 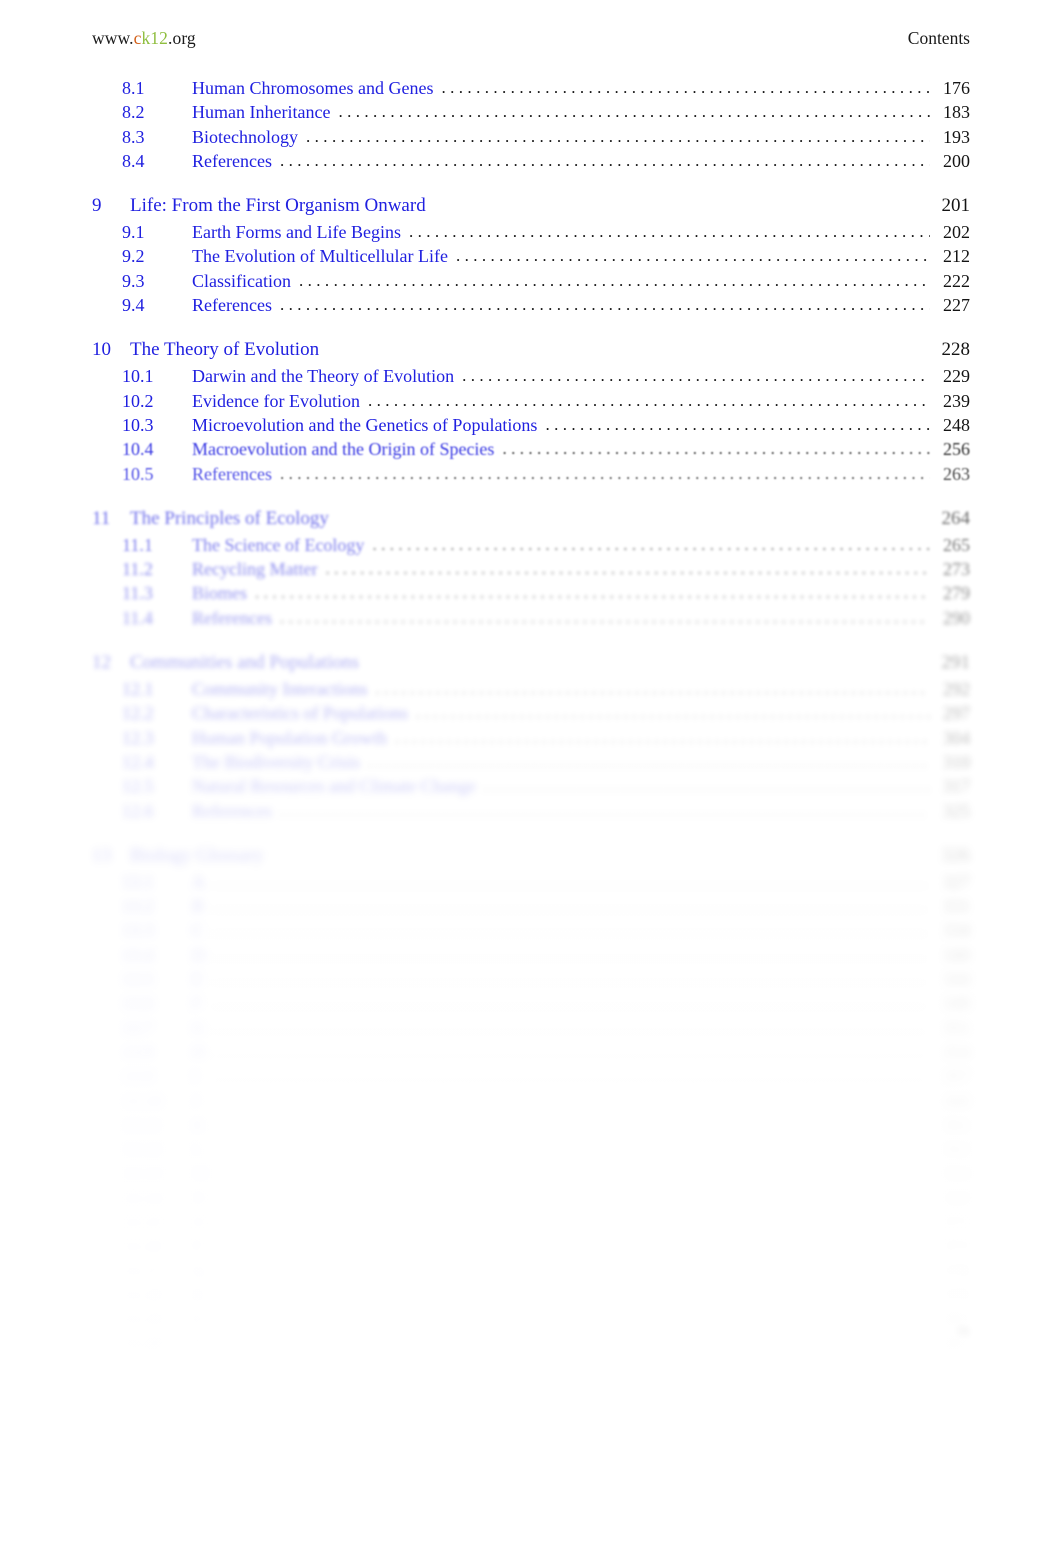 What do you see at coordinates (241, 281) in the screenshot?
I see `toc-entry-title: Classification` at bounding box center [241, 281].